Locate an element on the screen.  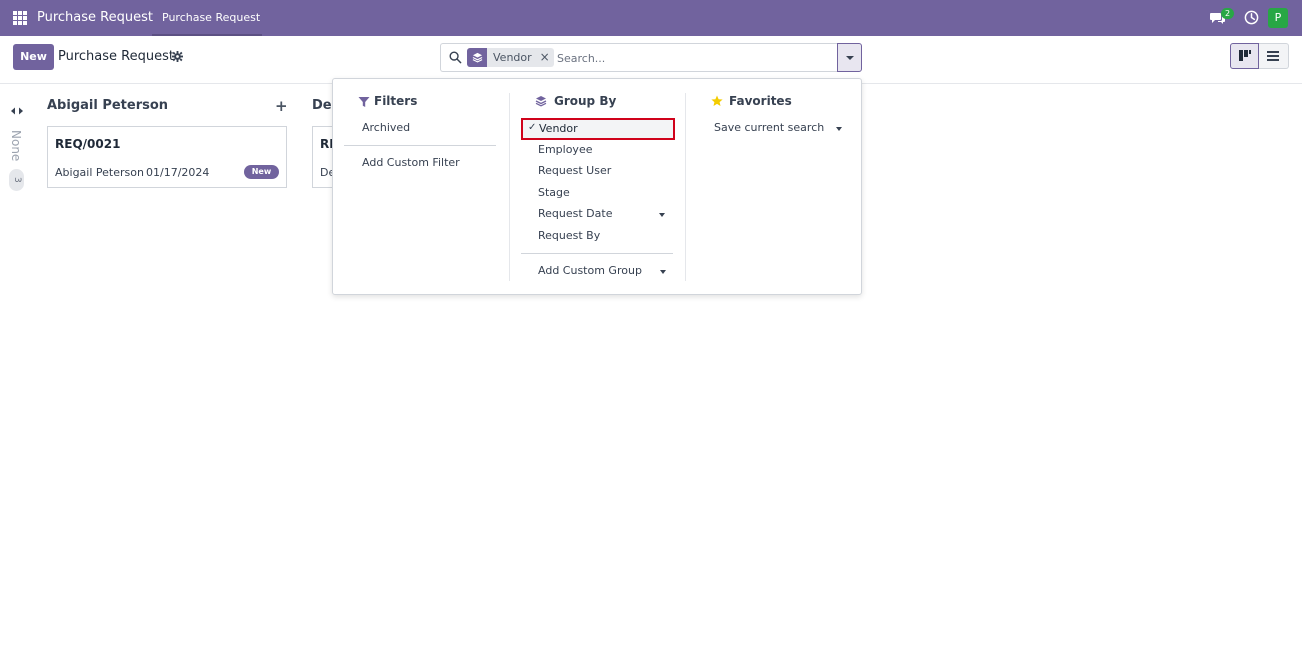
close-icon: × is located at coordinates (545, 57).